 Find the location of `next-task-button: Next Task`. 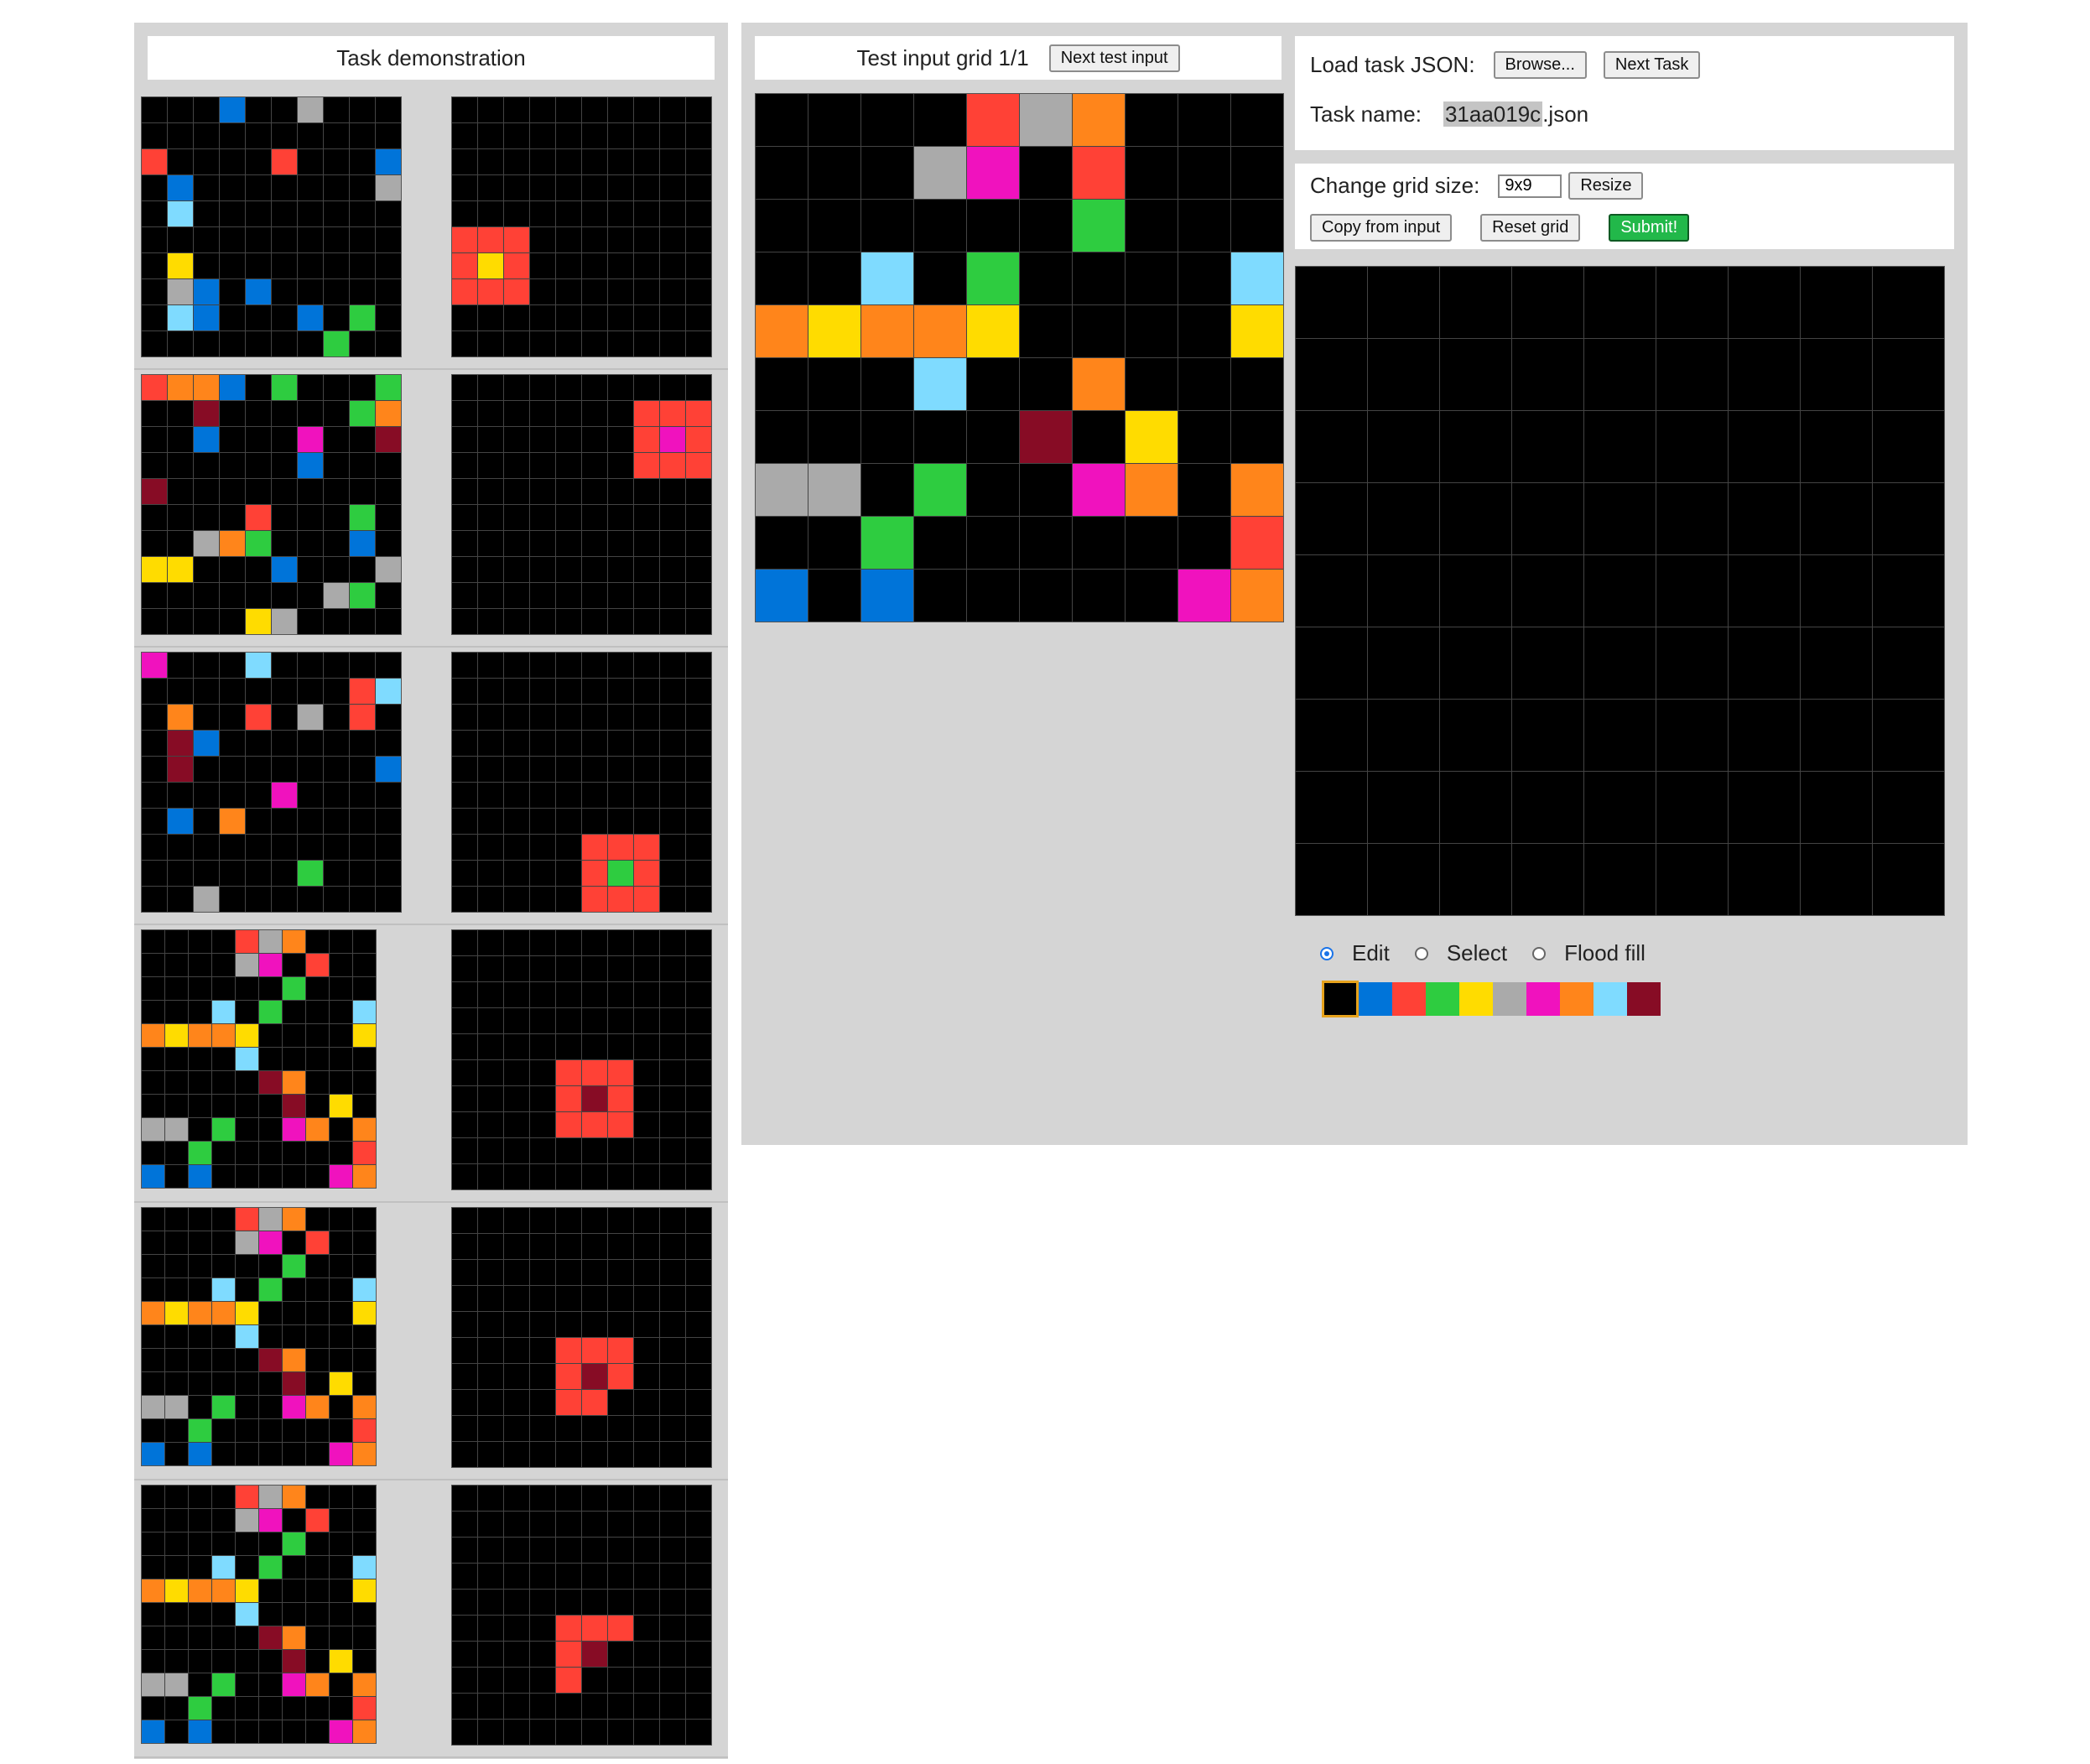

next-task-button: Next Task is located at coordinates (1652, 65).